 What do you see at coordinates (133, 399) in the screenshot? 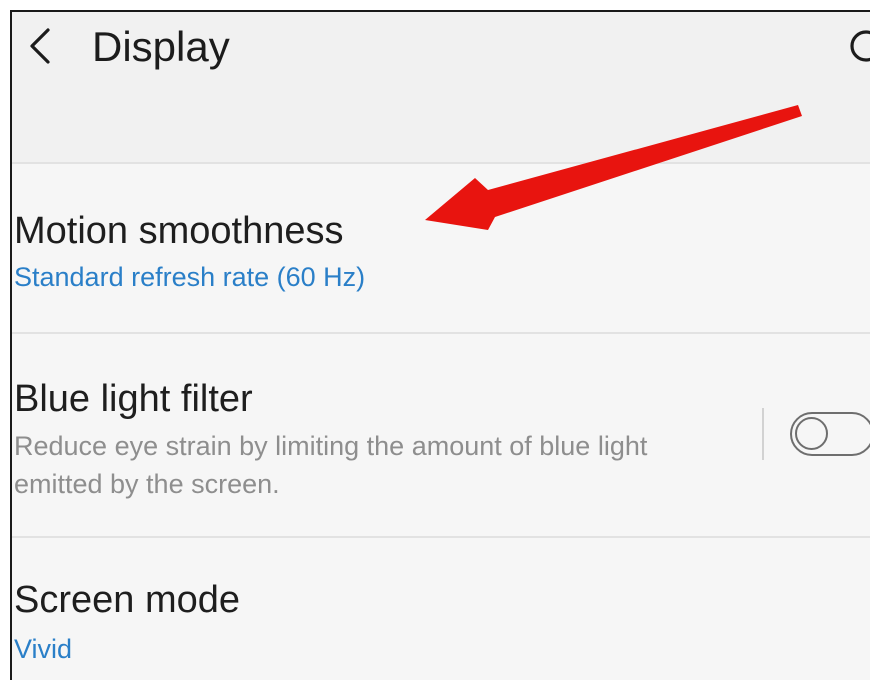
I see `setting-title: Blue light filter` at bounding box center [133, 399].